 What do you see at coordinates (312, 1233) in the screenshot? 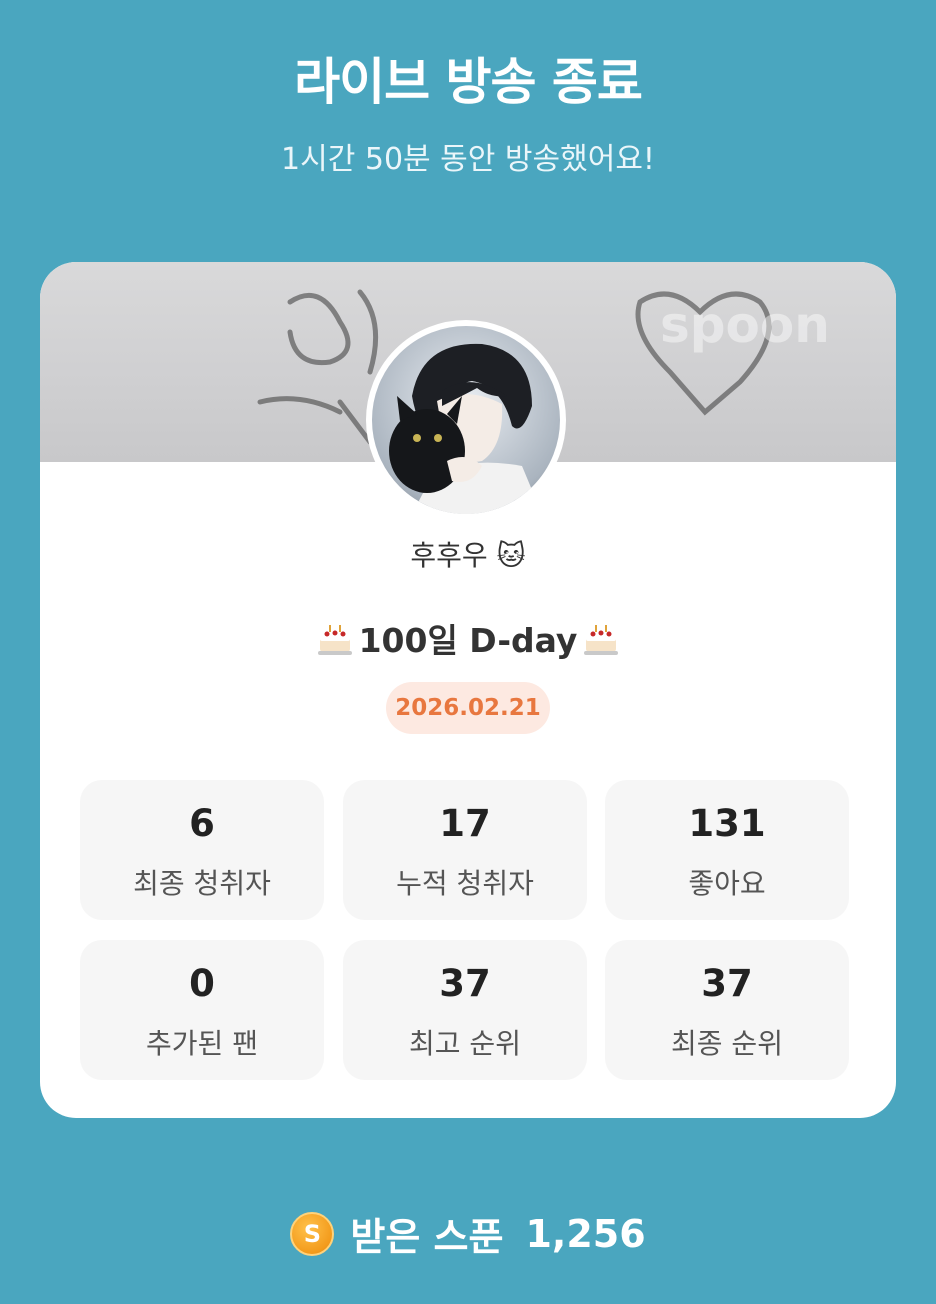
I see `spoon-coin-icon: S` at bounding box center [312, 1233].